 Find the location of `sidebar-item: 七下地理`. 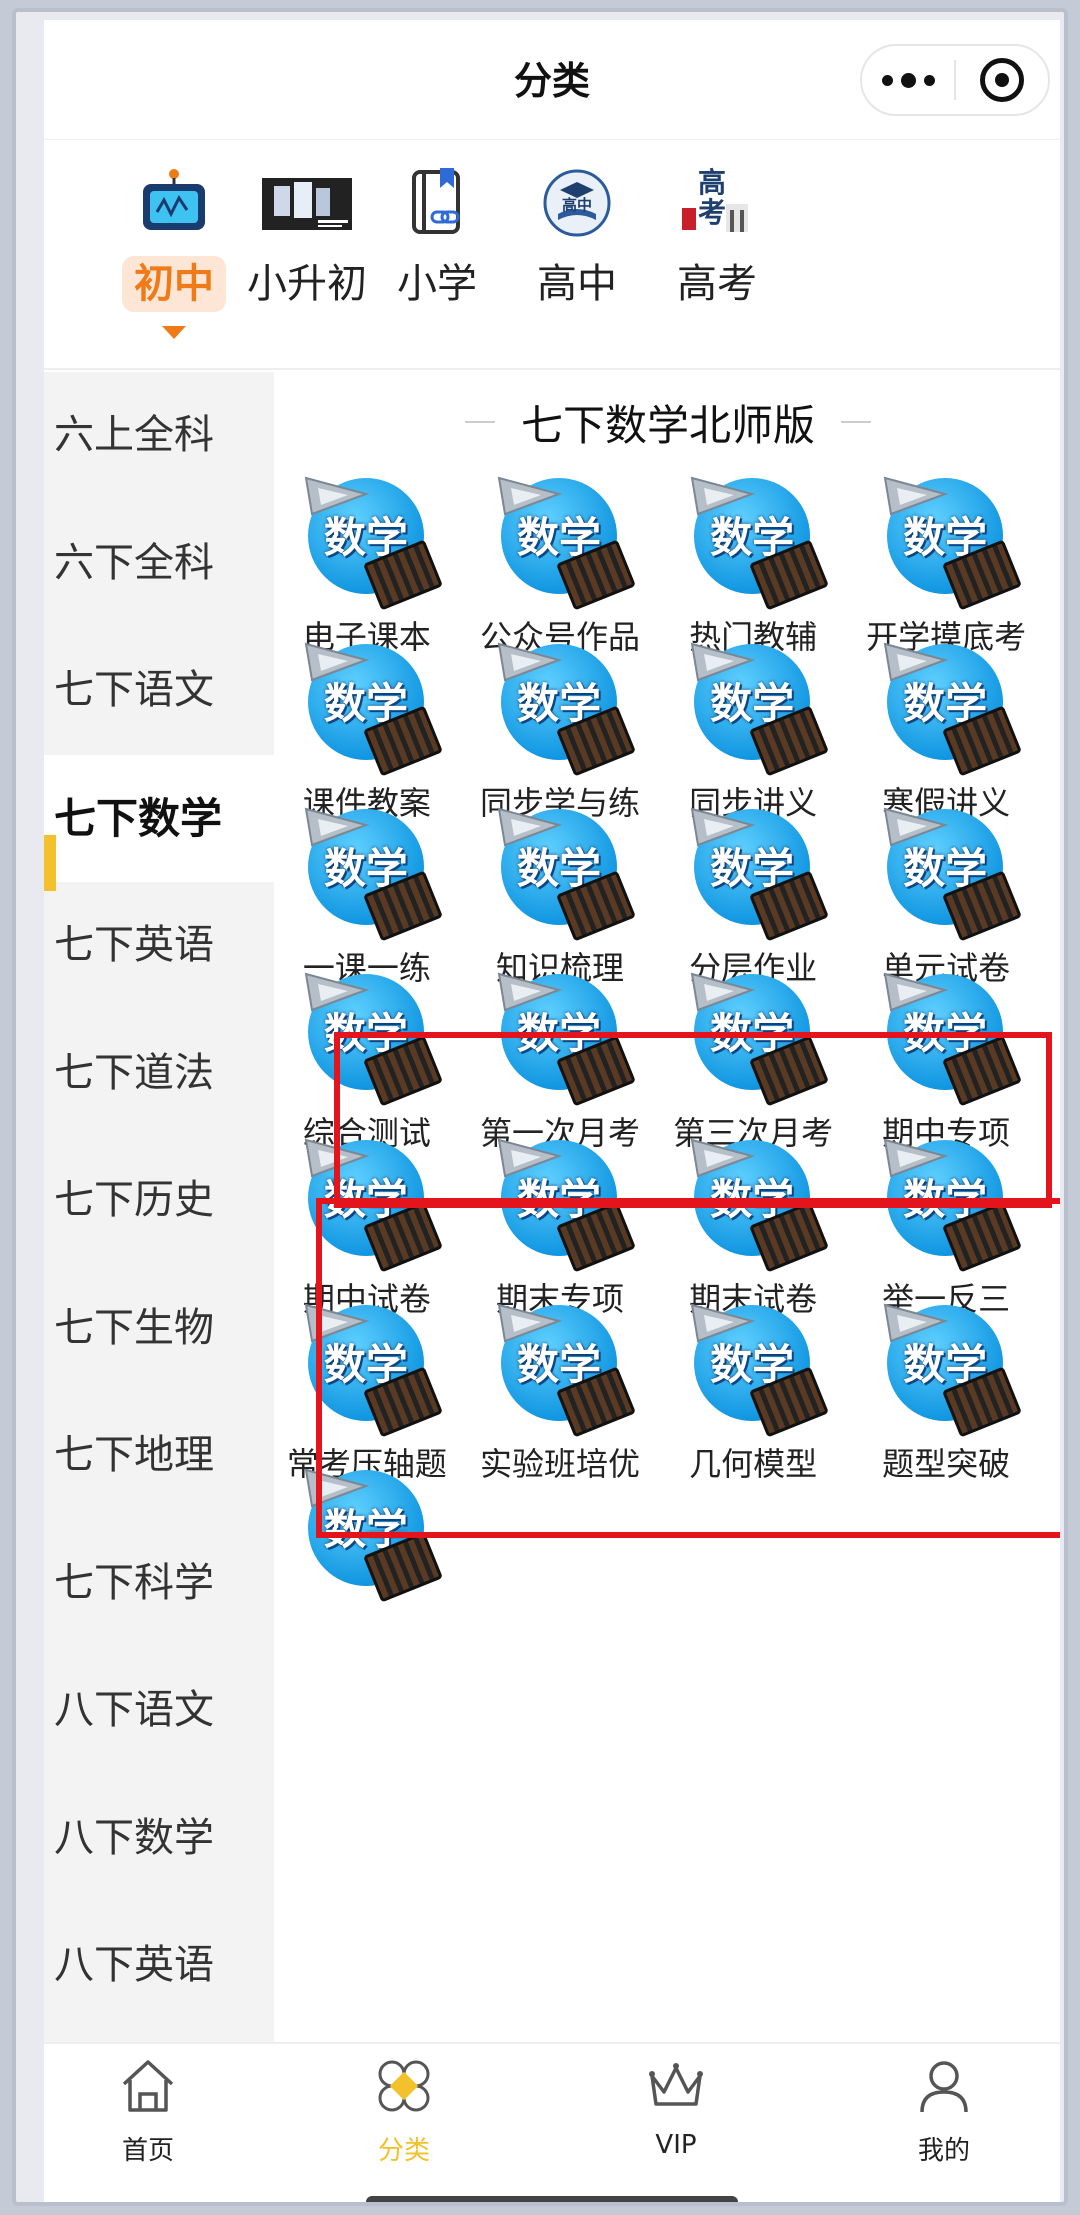

sidebar-item: 七下地理 is located at coordinates (159, 1456).